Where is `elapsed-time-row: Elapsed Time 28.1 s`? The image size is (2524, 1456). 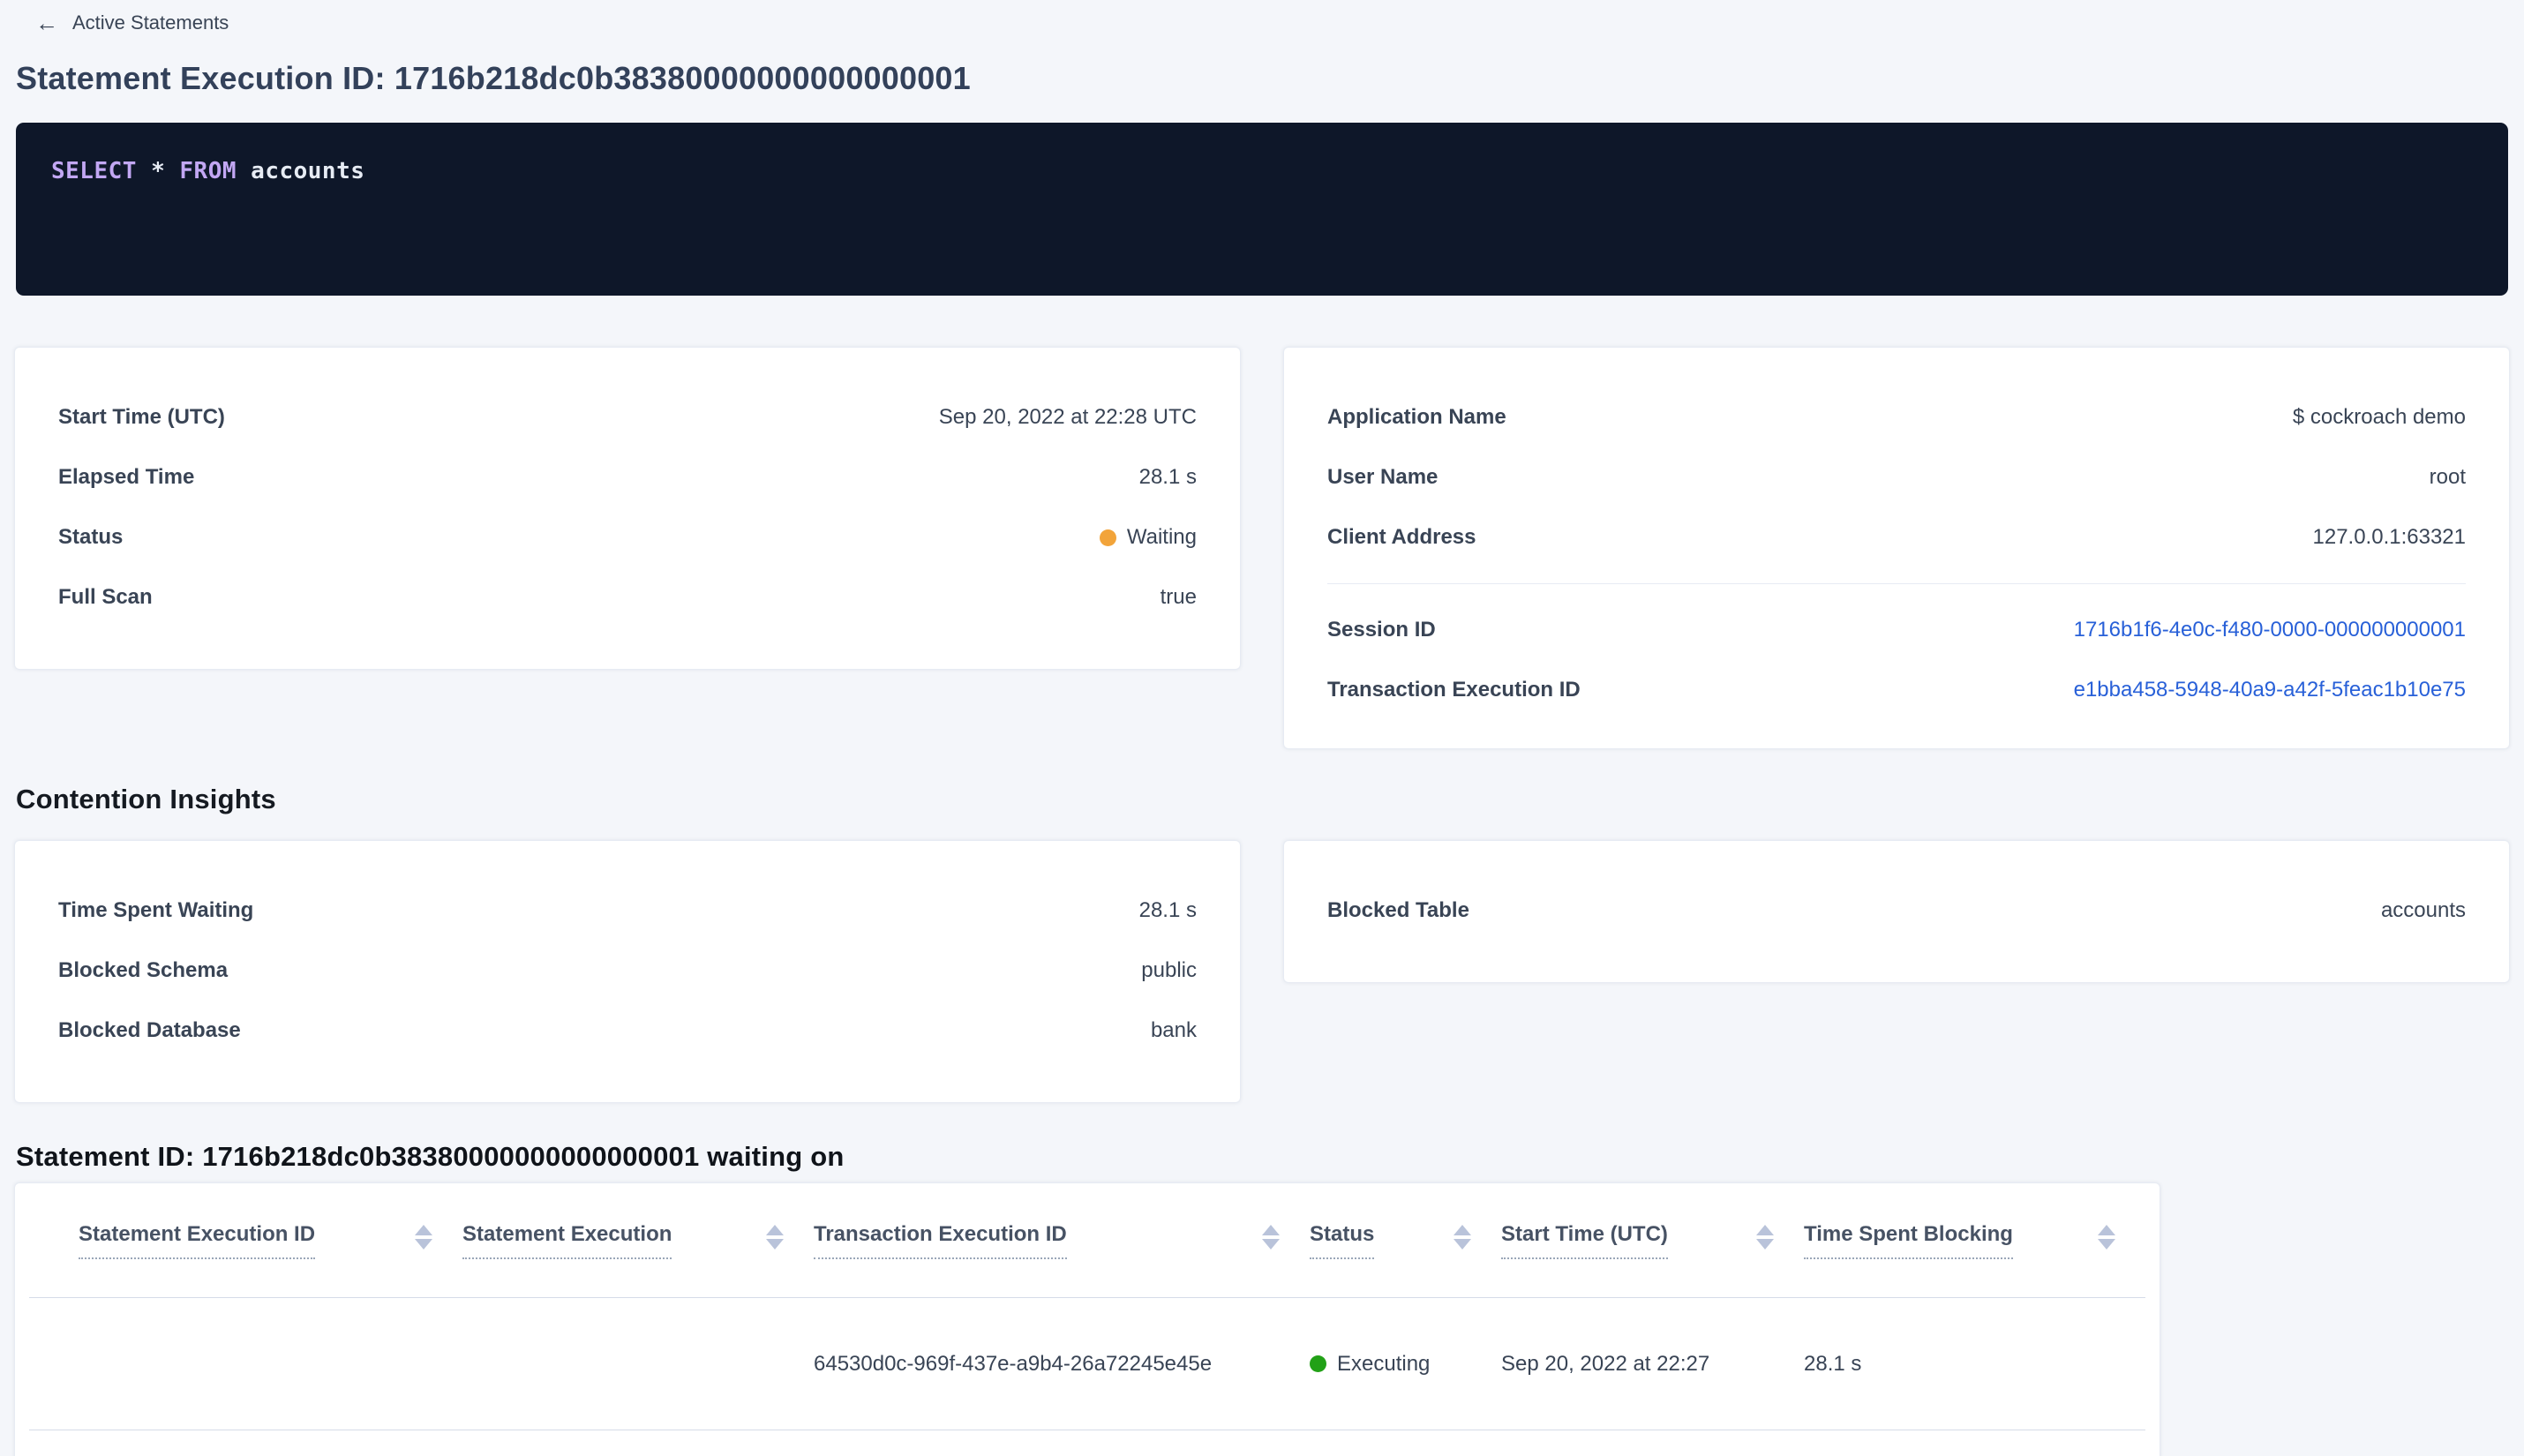 elapsed-time-row: Elapsed Time 28.1 s is located at coordinates (627, 477).